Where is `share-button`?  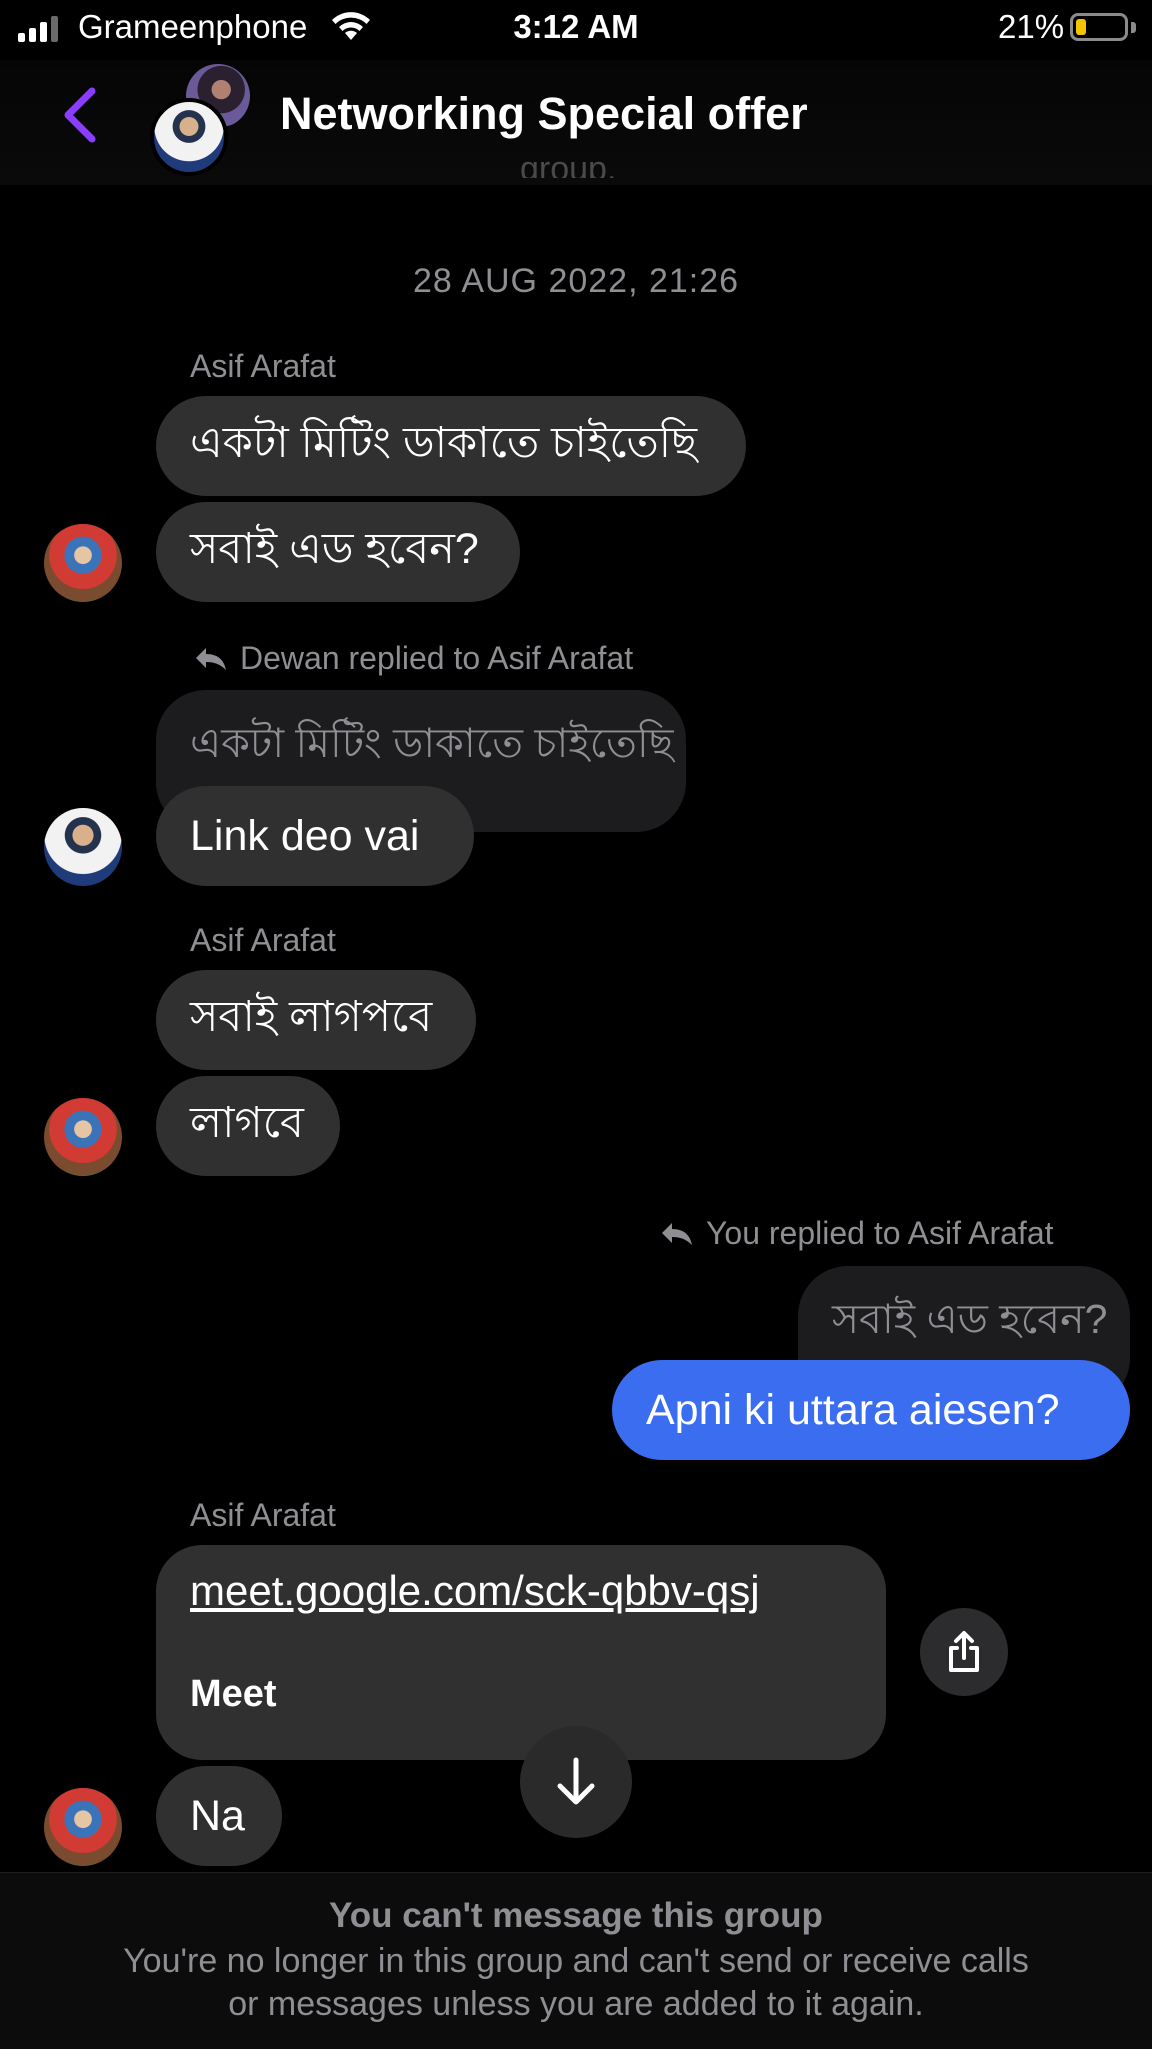 share-button is located at coordinates (964, 1652).